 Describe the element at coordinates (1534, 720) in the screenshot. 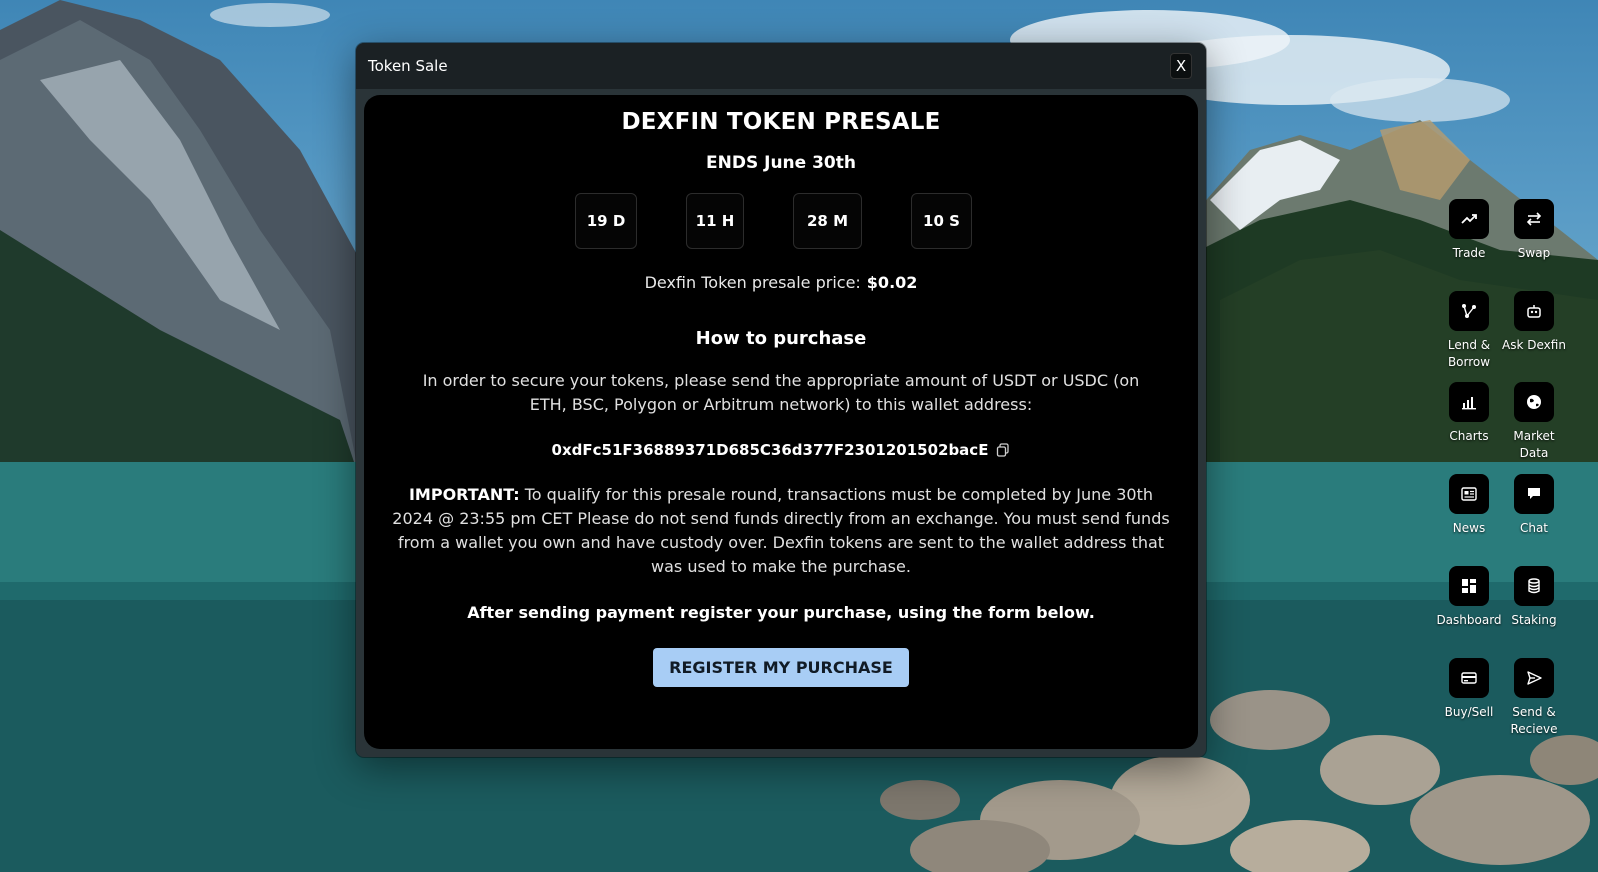

I see `desktop-icon-label: Send & Recieve` at that location.